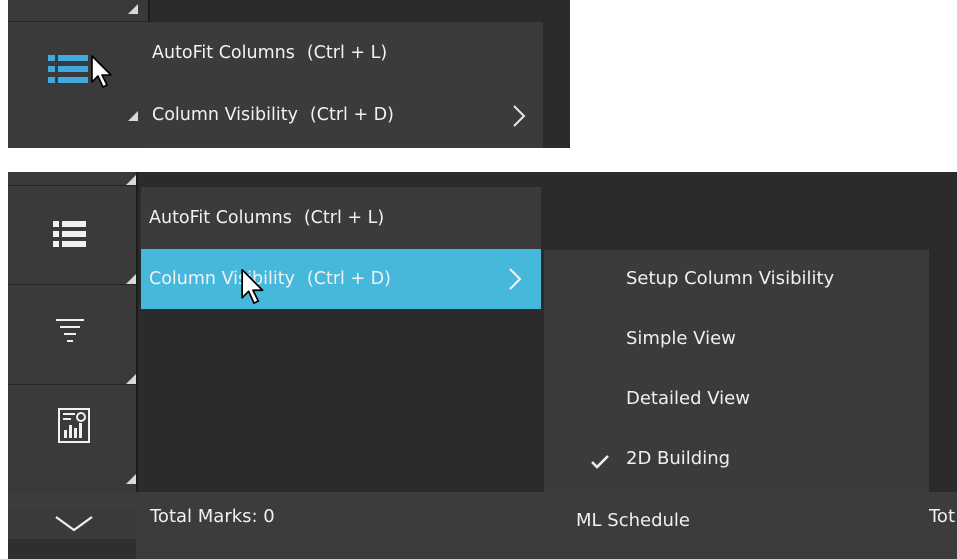  I want to click on schedule-label: ML Schedule, so click(633, 520).